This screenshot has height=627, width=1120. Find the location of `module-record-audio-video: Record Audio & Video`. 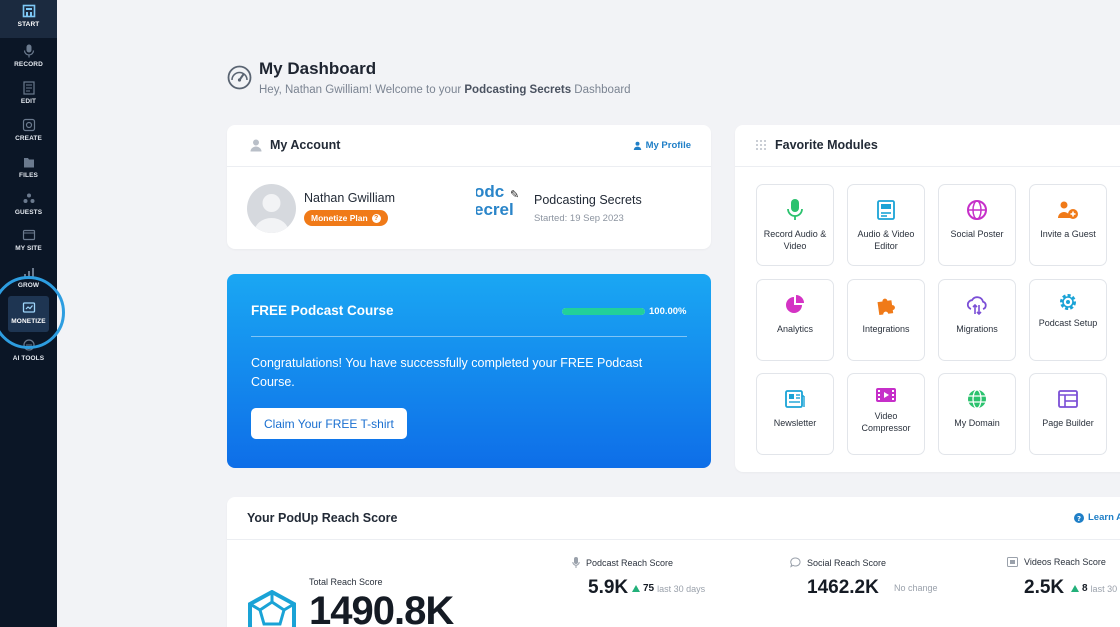

module-record-audio-video: Record Audio & Video is located at coordinates (795, 225).